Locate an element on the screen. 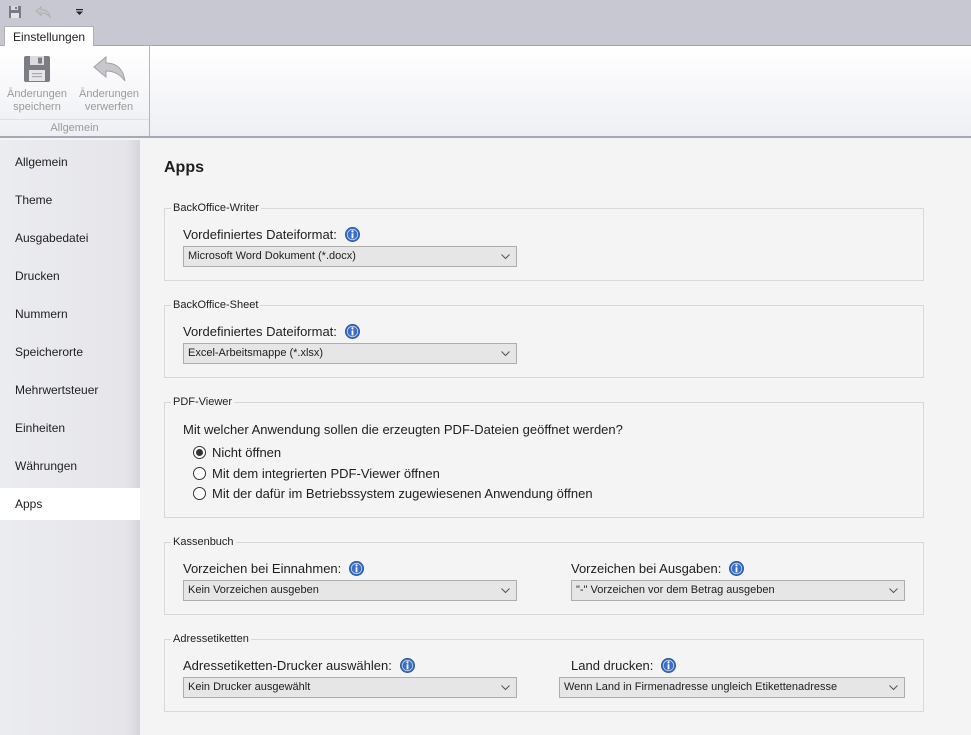 This screenshot has width=971, height=735. qat-undo-button is located at coordinates (43, 12).